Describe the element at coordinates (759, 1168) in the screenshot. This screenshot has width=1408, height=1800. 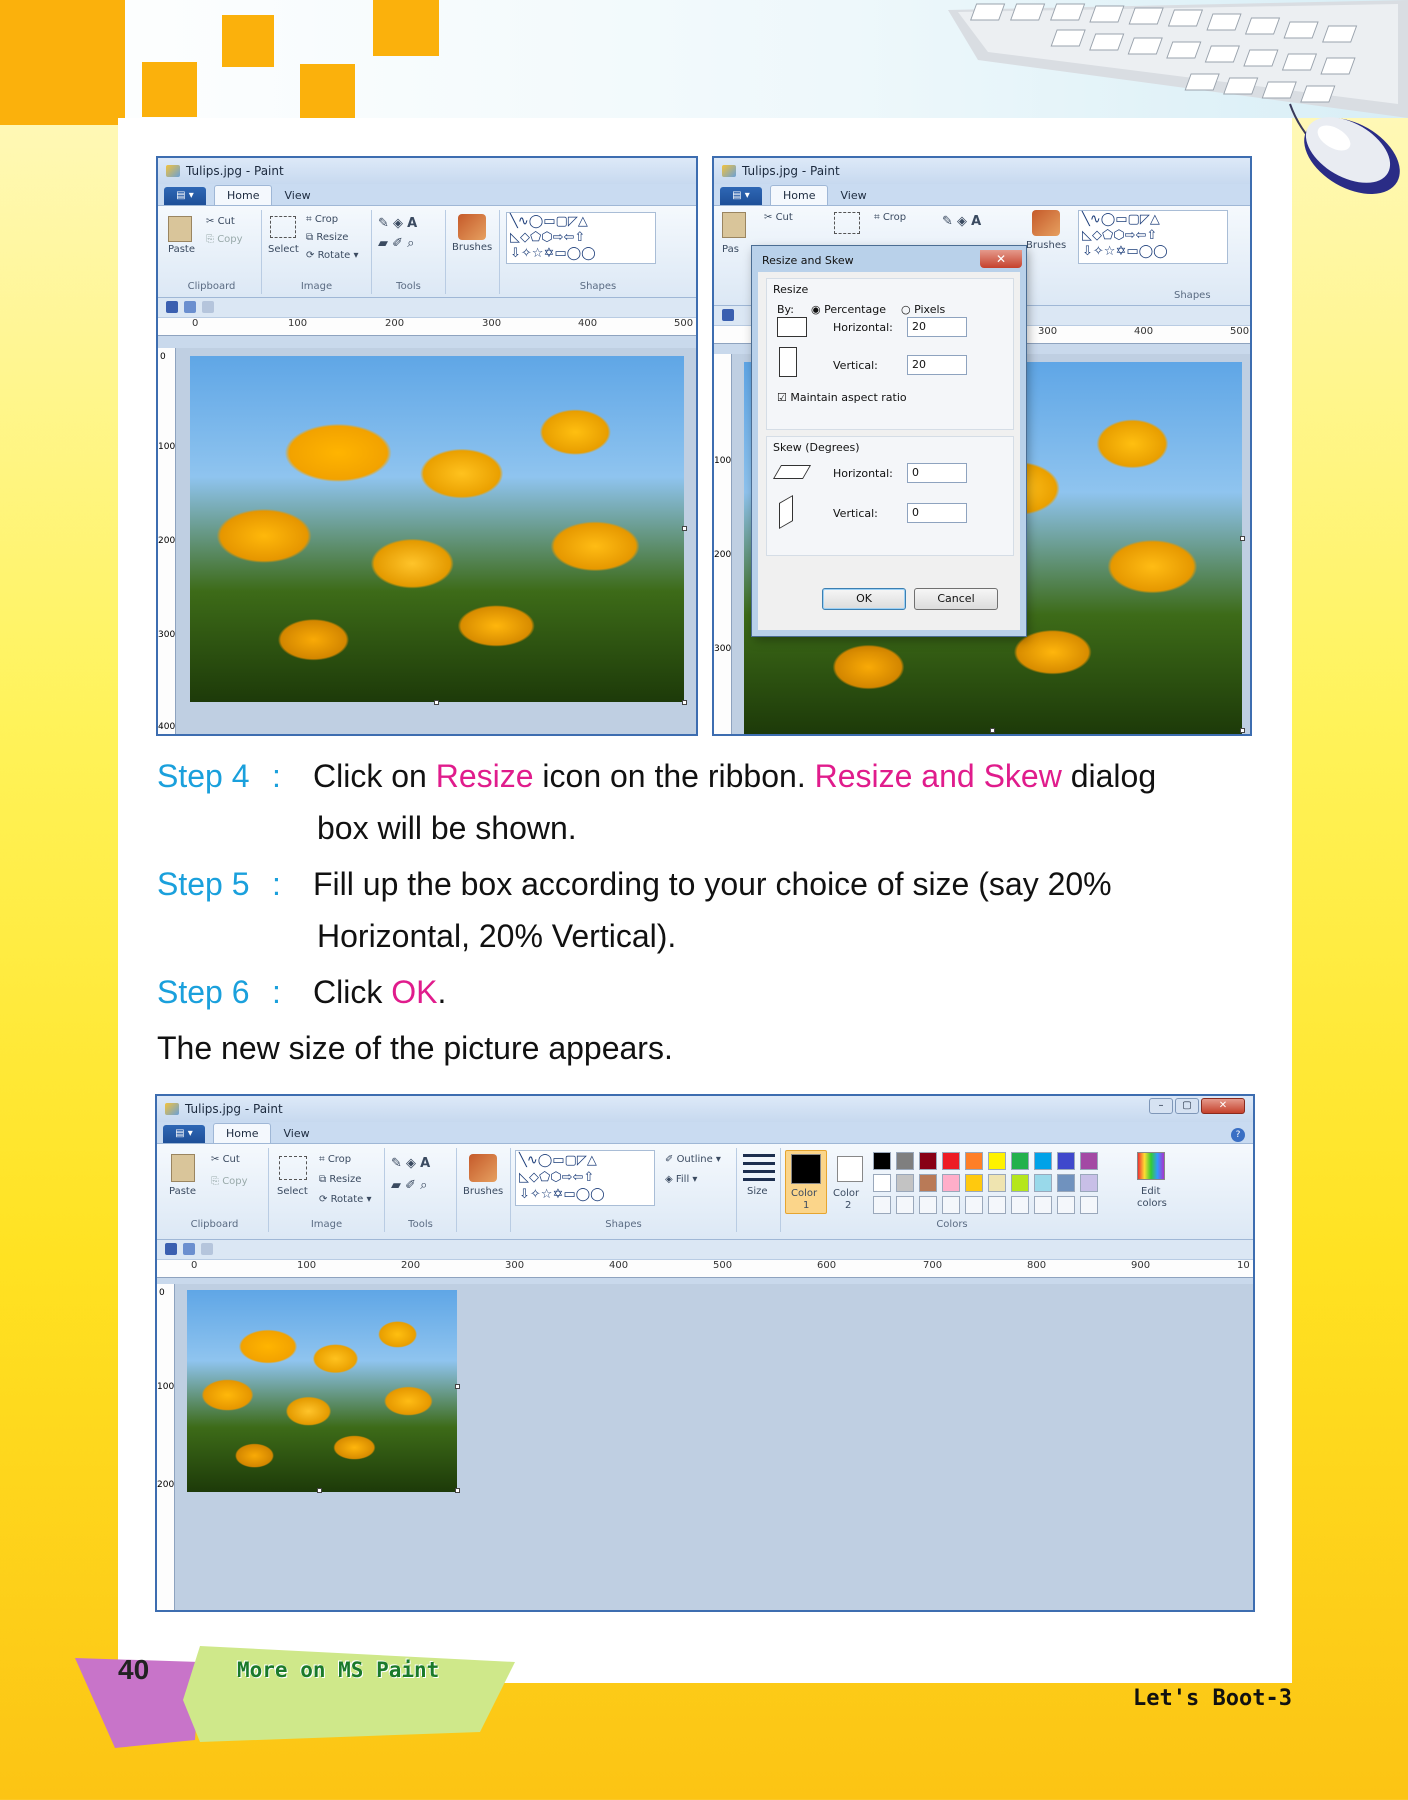
I see `size-icon` at that location.